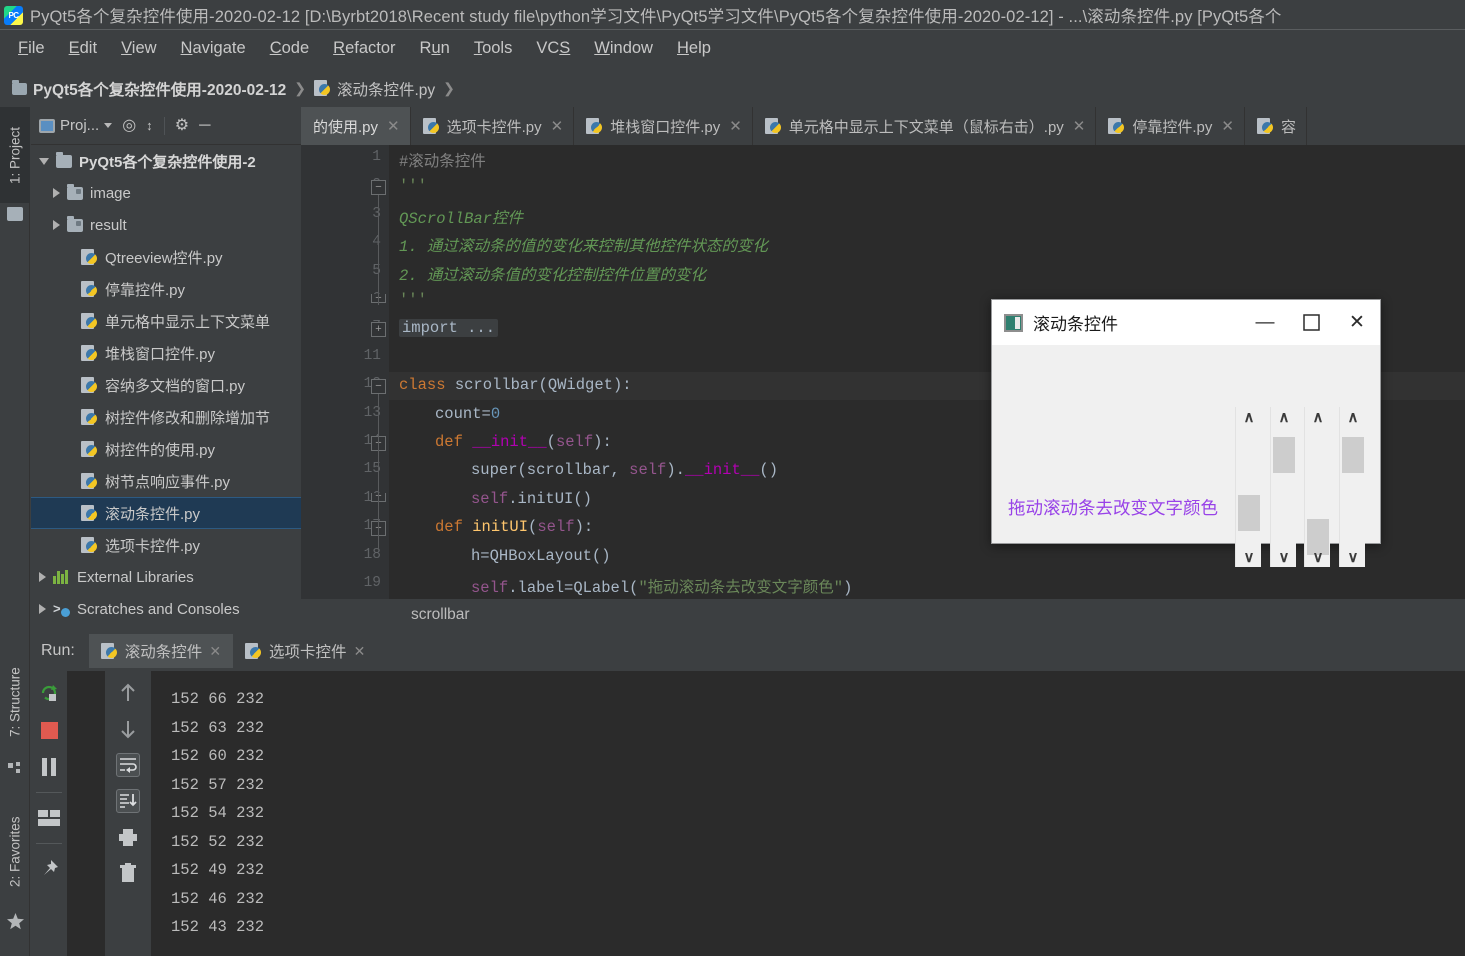  Describe the element at coordinates (553, 48) in the screenshot. I see `menu-vcs: VCS` at that location.